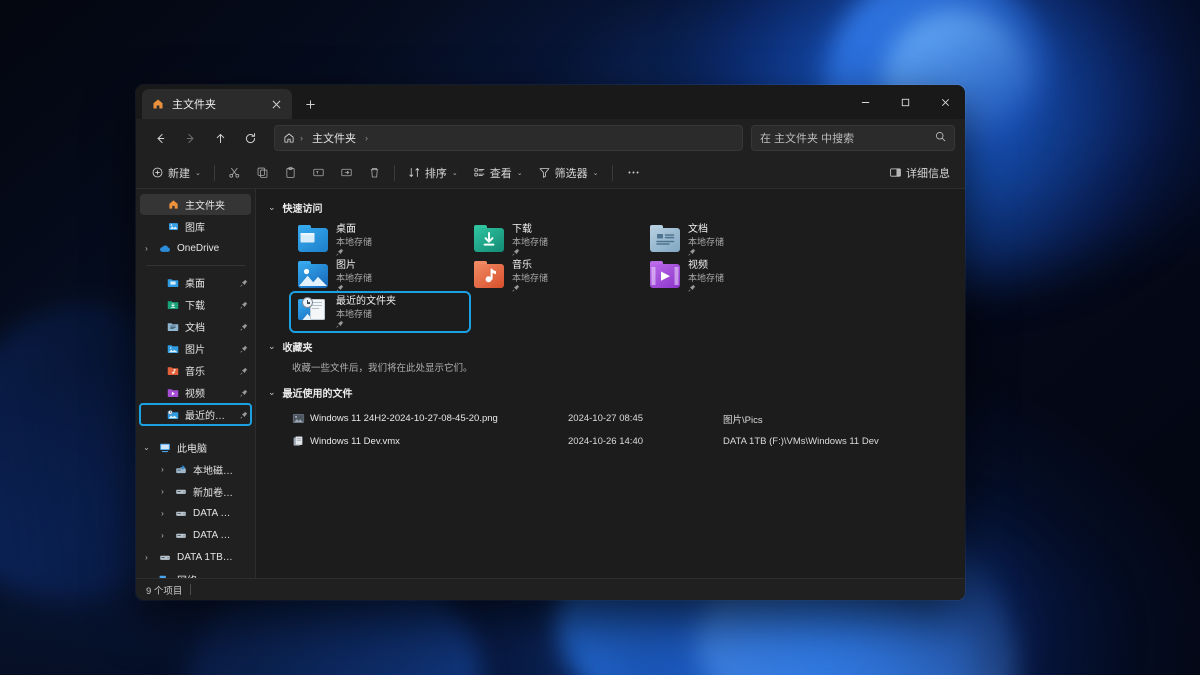 The height and width of the screenshot is (675, 1200). What do you see at coordinates (195, 282) in the screenshot?
I see `sidebar-item-4: 桌面` at bounding box center [195, 282].